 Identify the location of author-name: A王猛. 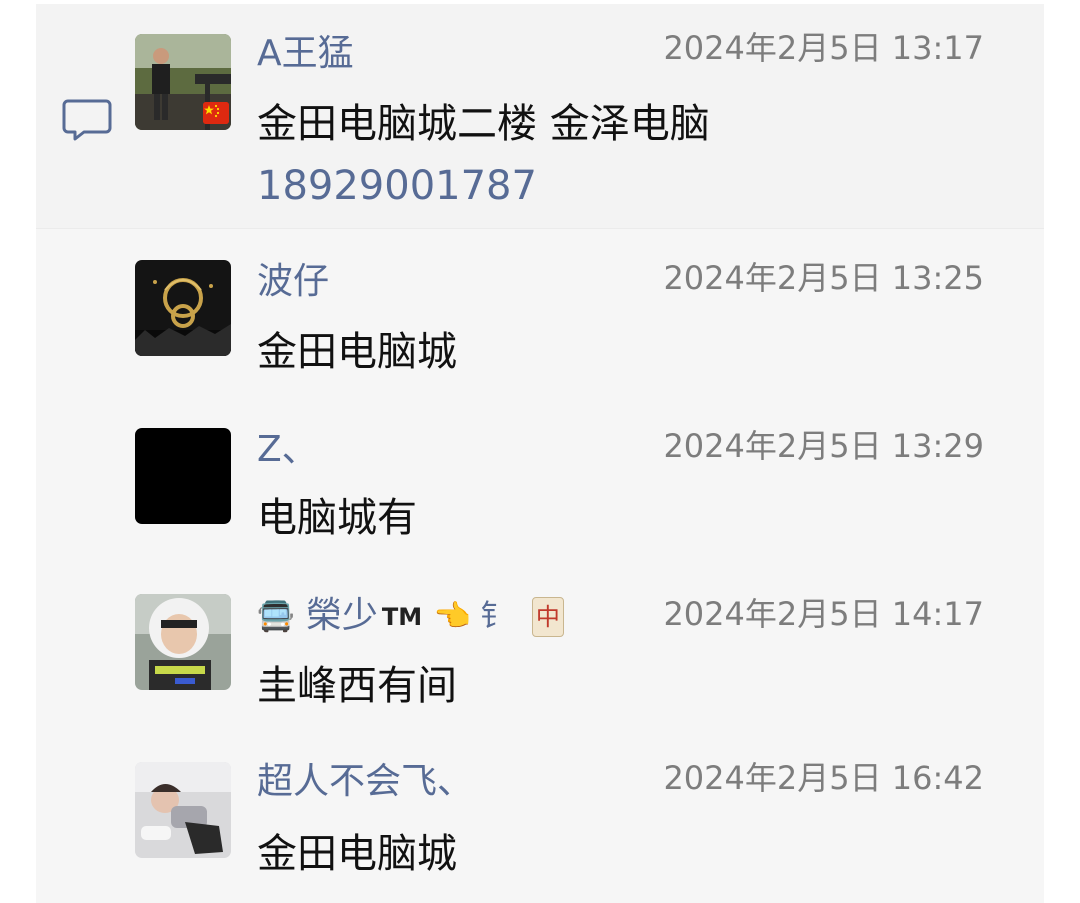
(305, 54).